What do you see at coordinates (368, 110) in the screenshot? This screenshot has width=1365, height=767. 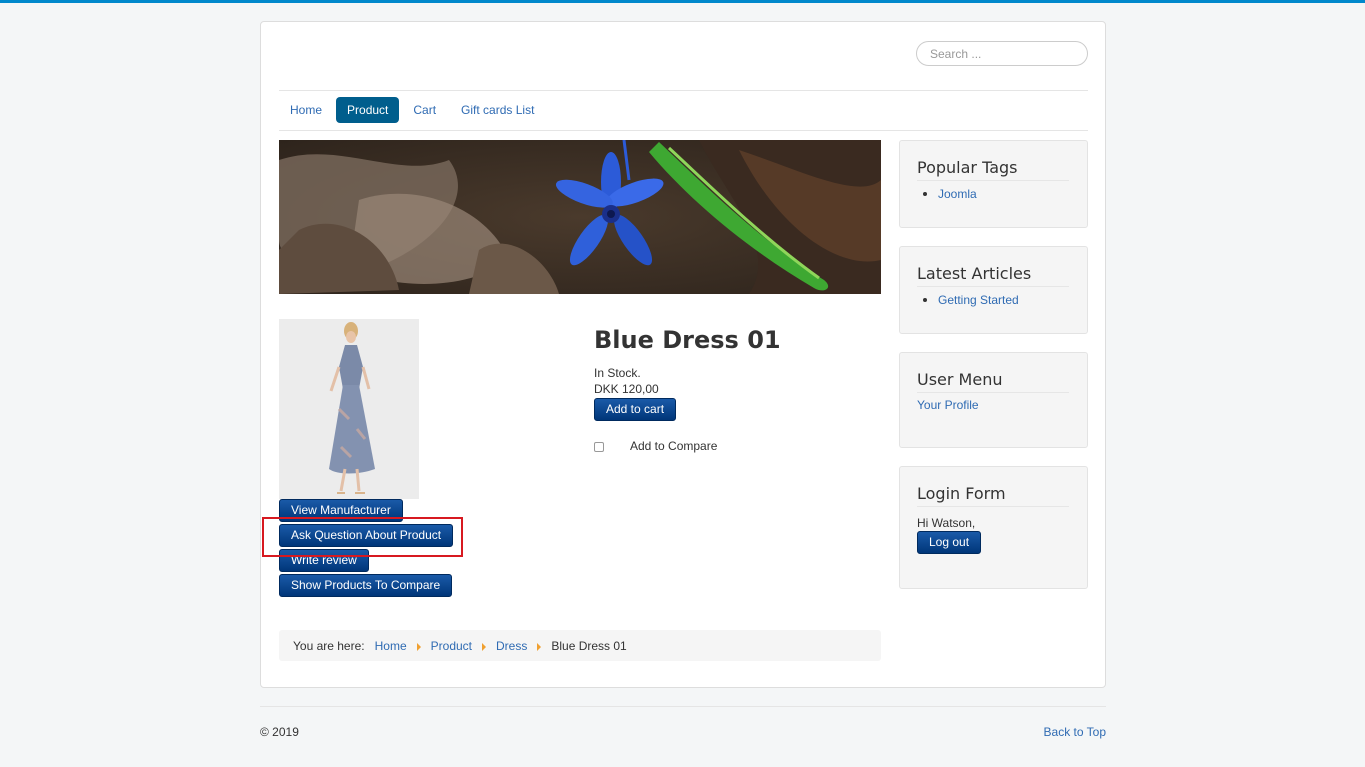 I see `nav-item-product: Product` at bounding box center [368, 110].